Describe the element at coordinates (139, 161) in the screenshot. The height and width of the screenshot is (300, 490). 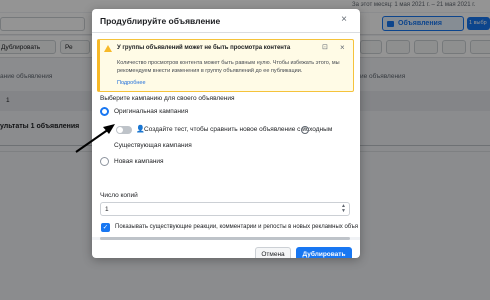
I see `radio-new-label: Новая кампания` at that location.